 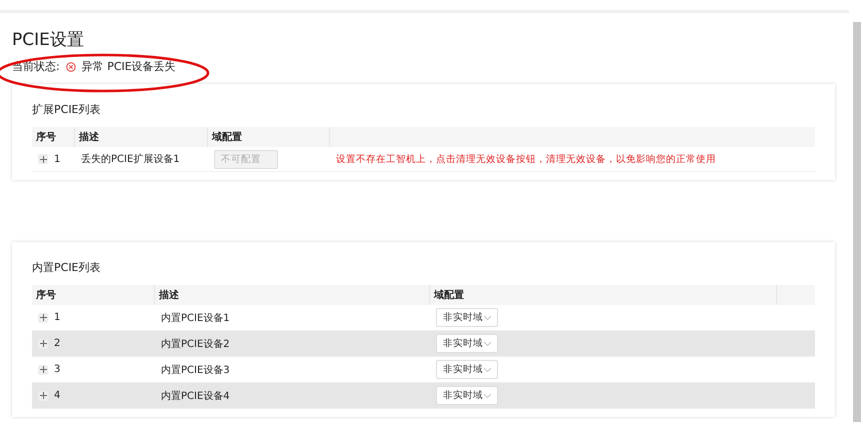 I want to click on table-cell: 2, so click(x=57, y=343).